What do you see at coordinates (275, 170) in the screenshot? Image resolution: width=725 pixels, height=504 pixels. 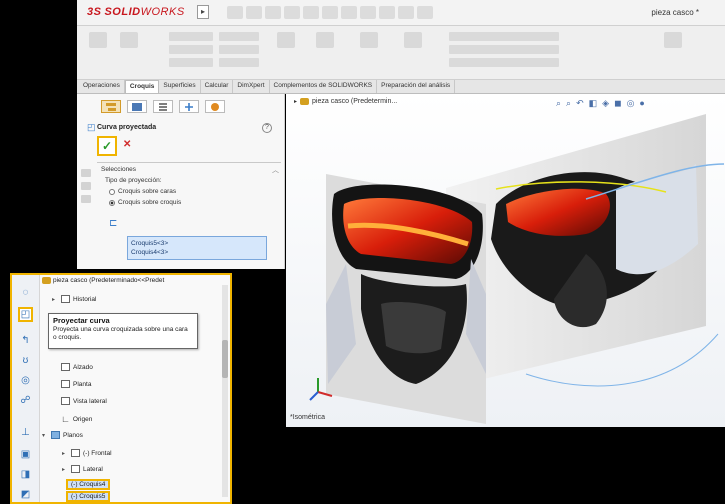 I see `collapse-caret-icon: ︿` at bounding box center [275, 170].